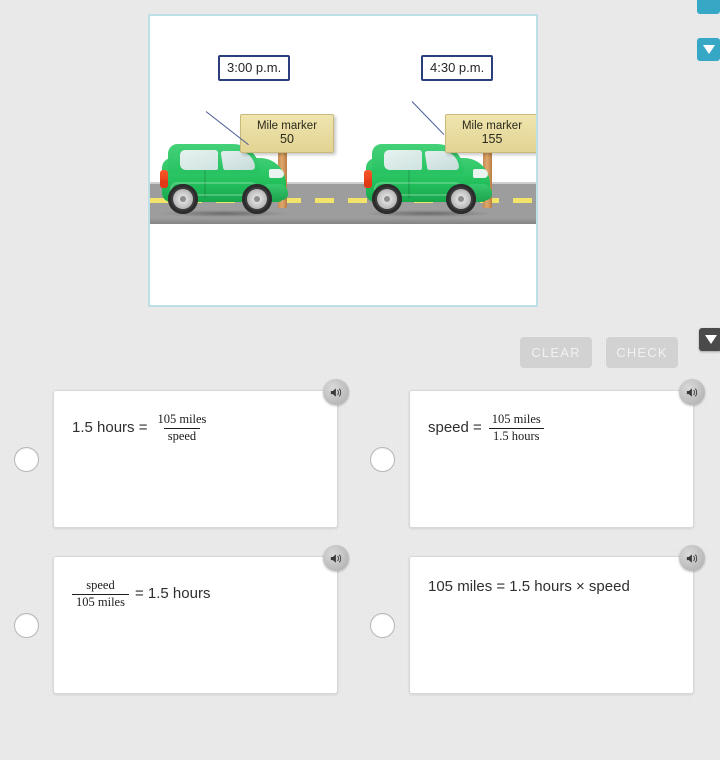 The image size is (720, 760). I want to click on radio-option-a, so click(26, 459).